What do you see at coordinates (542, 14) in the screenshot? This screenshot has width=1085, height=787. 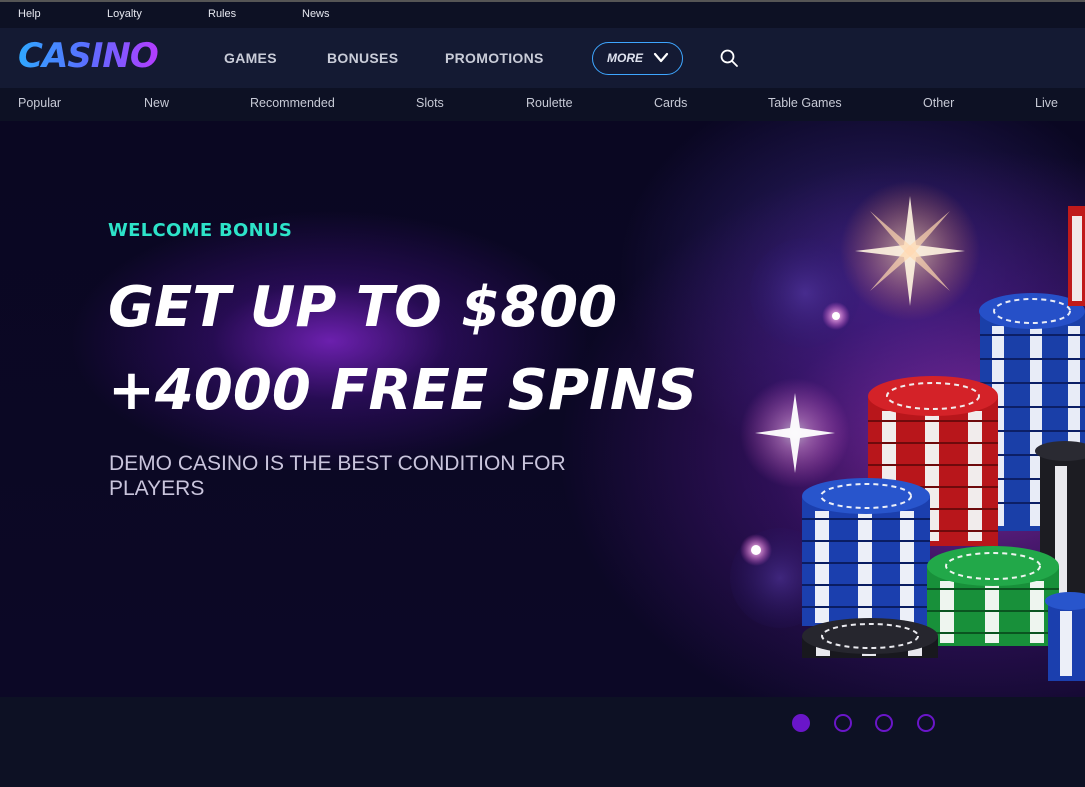 I see `utility-bar: Help Loyalty Rules News` at bounding box center [542, 14].